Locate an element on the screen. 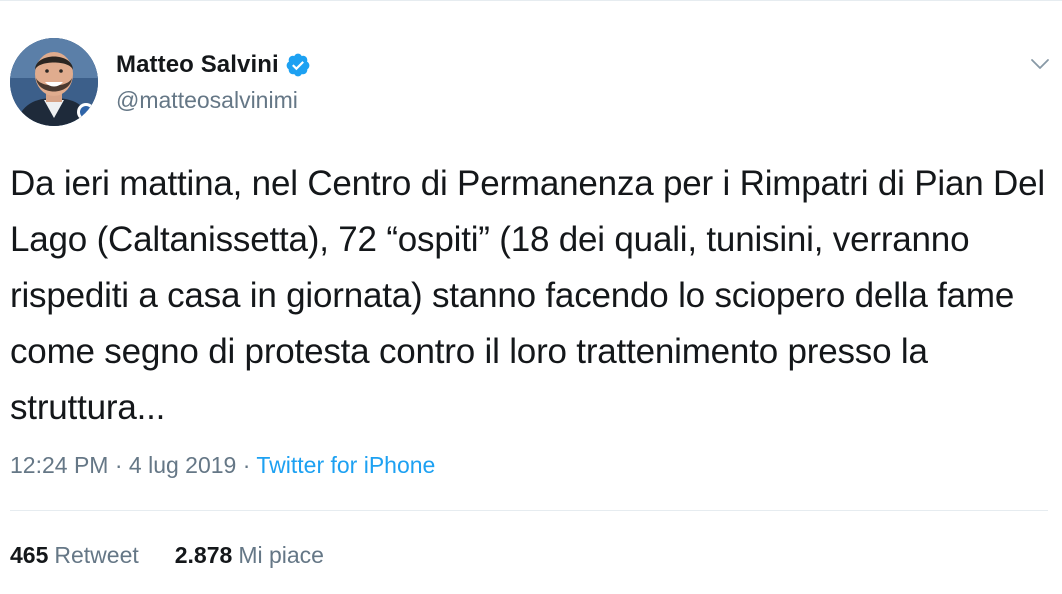 The image size is (1062, 594). likes-label: Mi piace is located at coordinates (281, 555).